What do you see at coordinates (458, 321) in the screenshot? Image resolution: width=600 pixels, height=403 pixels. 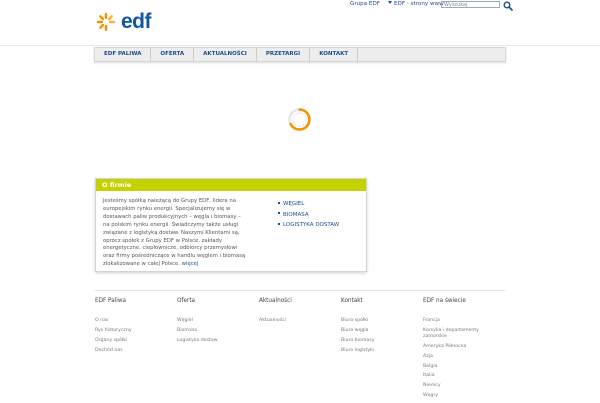 I see `footer-link: Francja` at bounding box center [458, 321].